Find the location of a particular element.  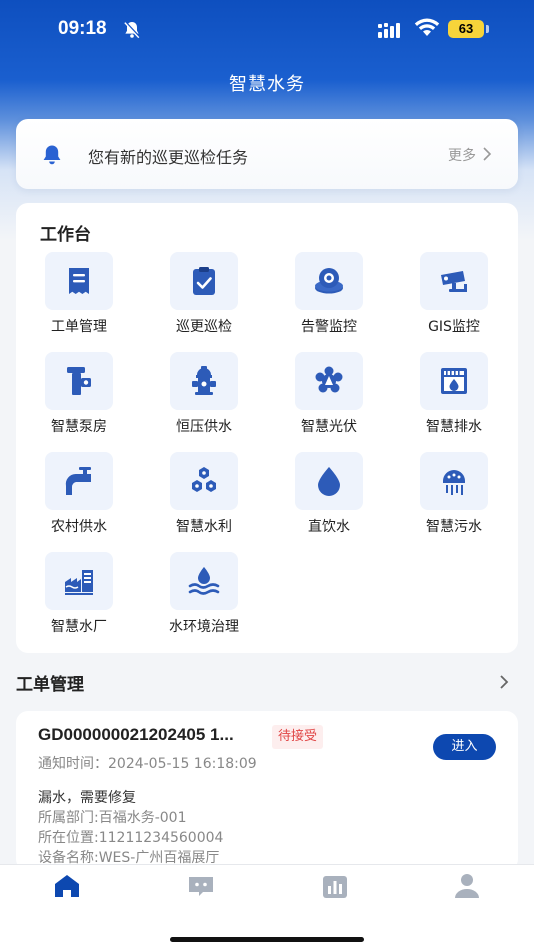

workbench-item-label: GIS监控 is located at coordinates (454, 327).